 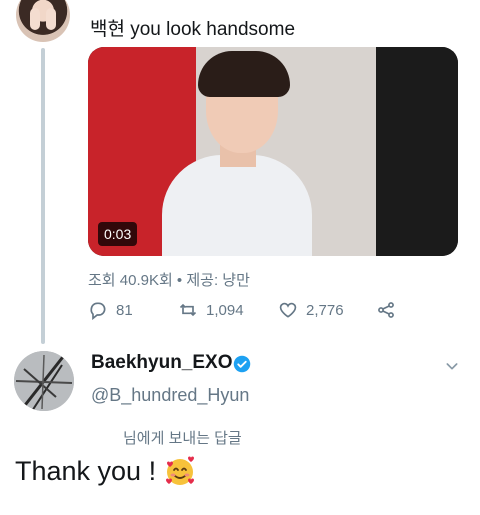 What do you see at coordinates (182, 437) in the screenshot?
I see `reply-context: 님에게 보내는 답글` at bounding box center [182, 437].